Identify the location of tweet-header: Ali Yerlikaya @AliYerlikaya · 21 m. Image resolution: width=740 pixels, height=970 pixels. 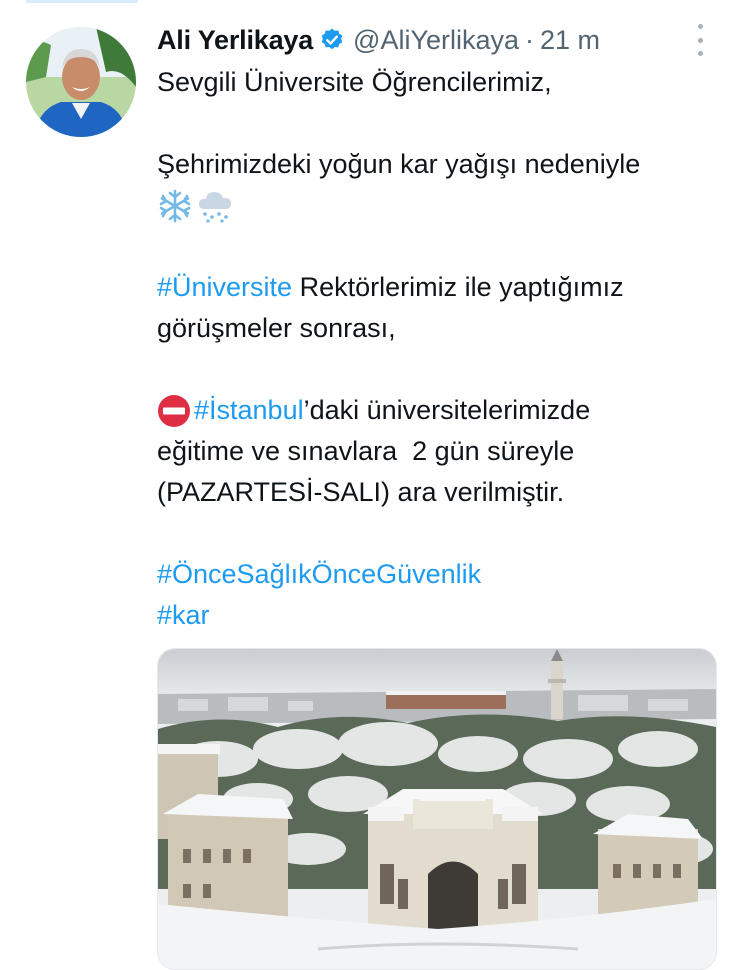
(438, 40).